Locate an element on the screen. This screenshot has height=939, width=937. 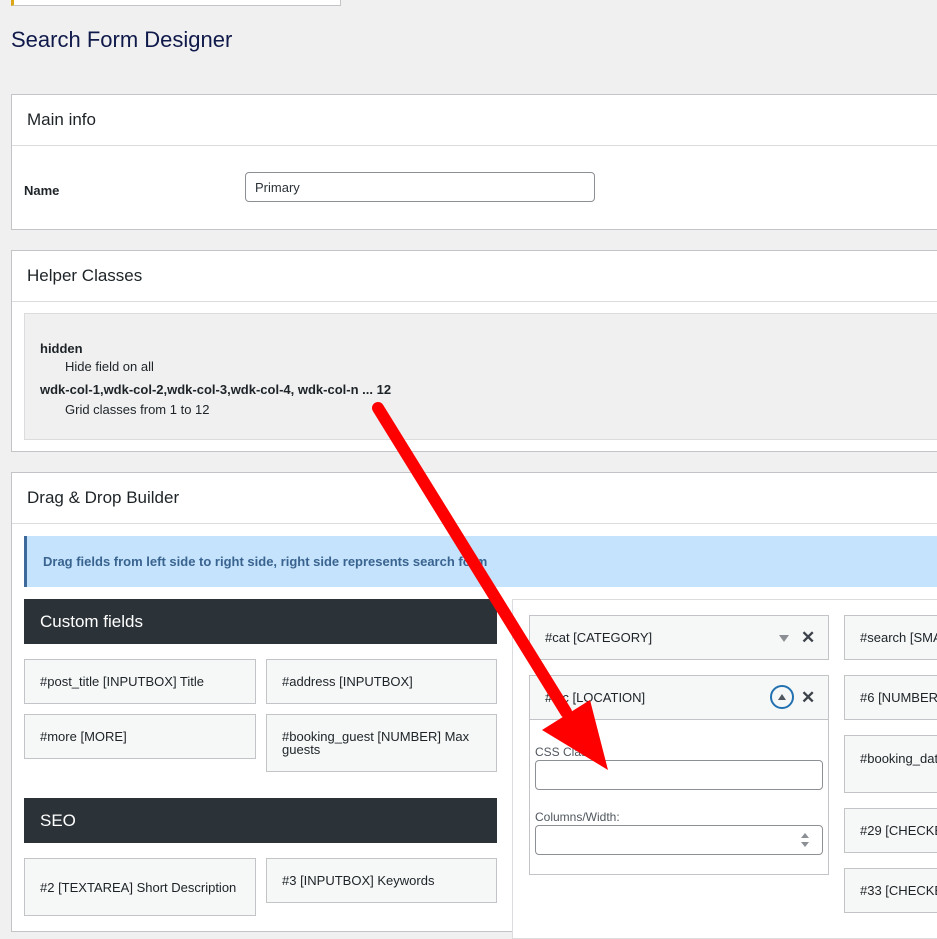
annotation-arrow-head is located at coordinates (575, 735).